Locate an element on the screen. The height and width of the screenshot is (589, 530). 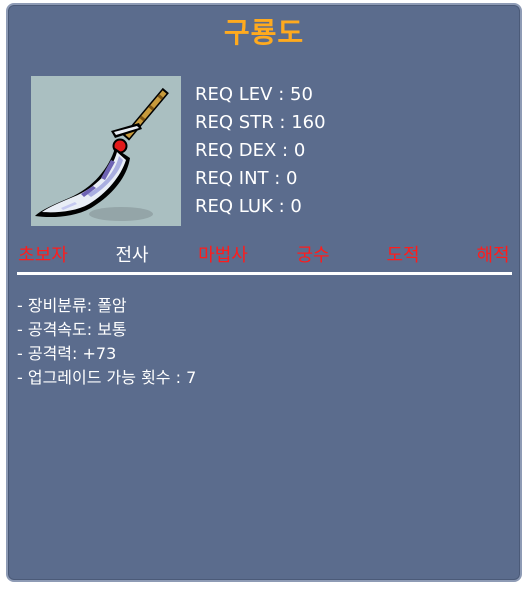
item-name: 구룡도 is located at coordinates (264, 32).